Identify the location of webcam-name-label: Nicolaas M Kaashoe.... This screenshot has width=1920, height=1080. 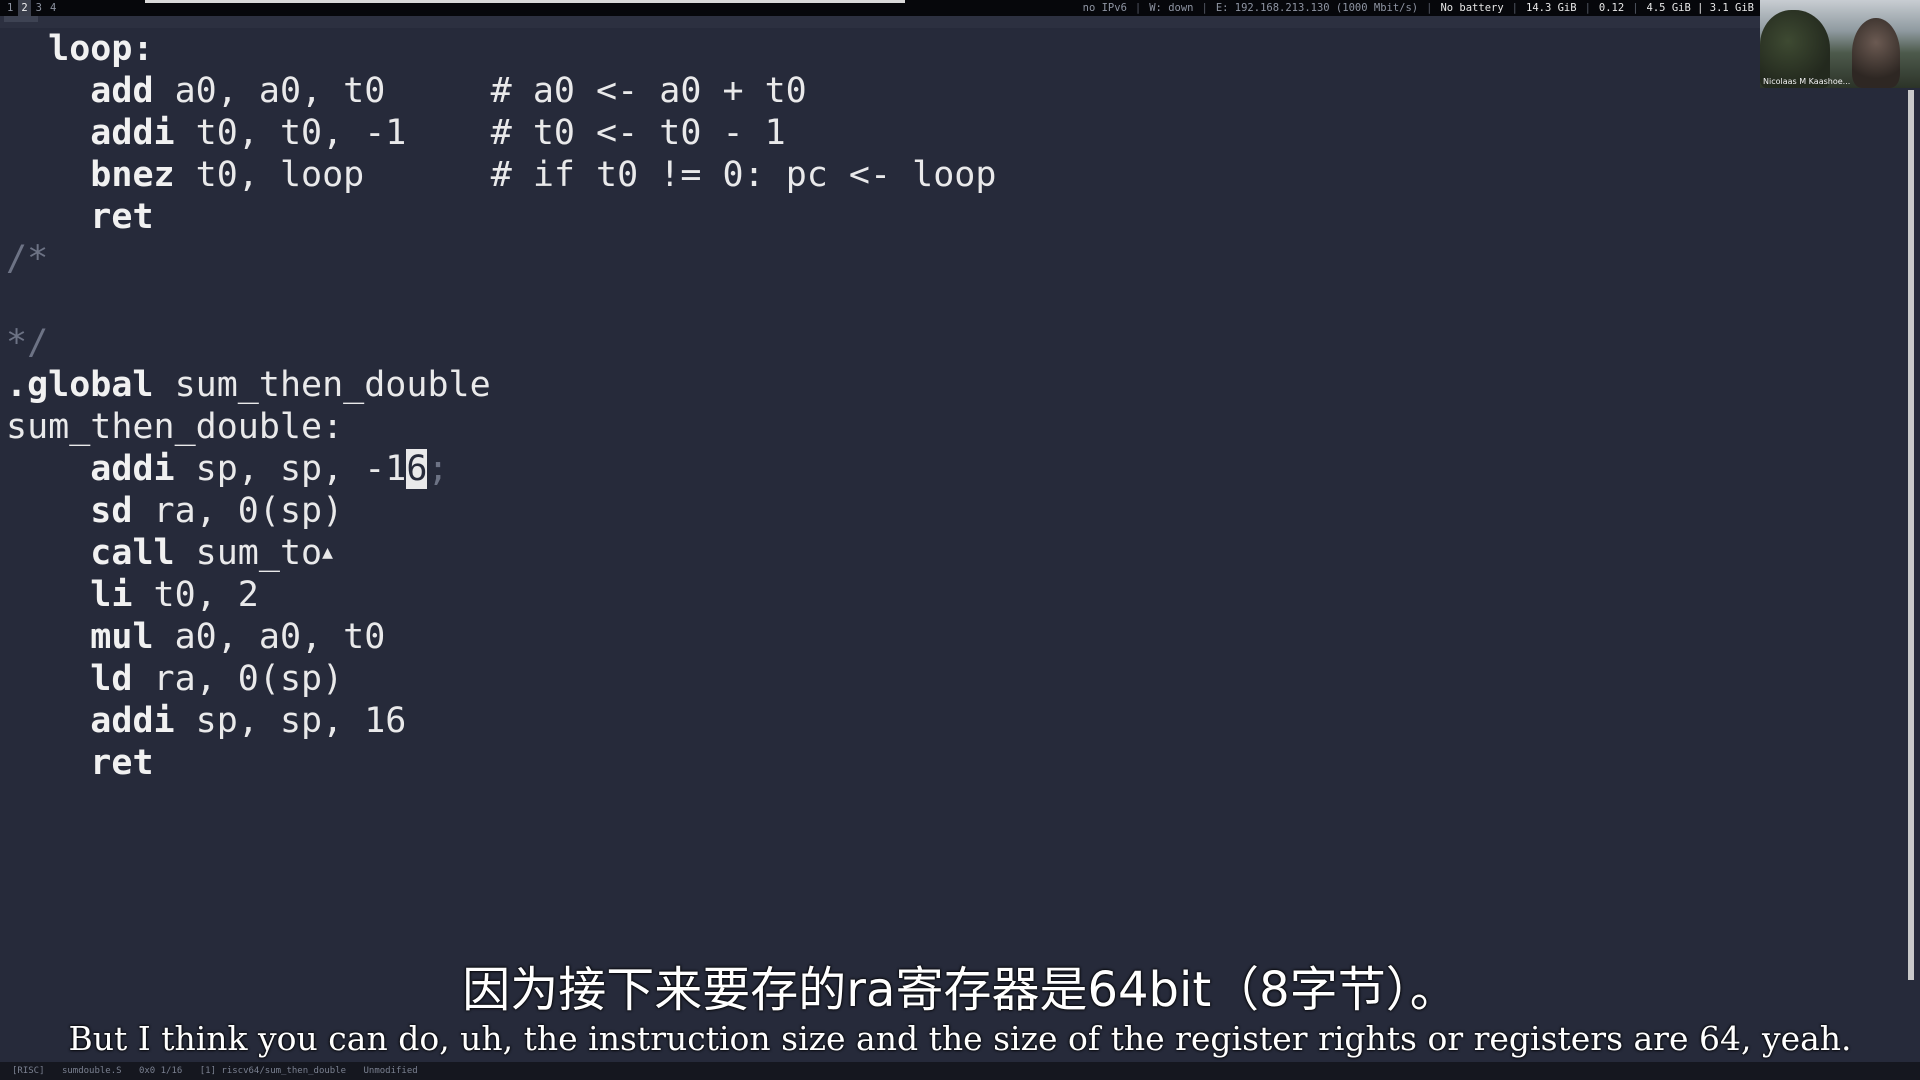
(1807, 81).